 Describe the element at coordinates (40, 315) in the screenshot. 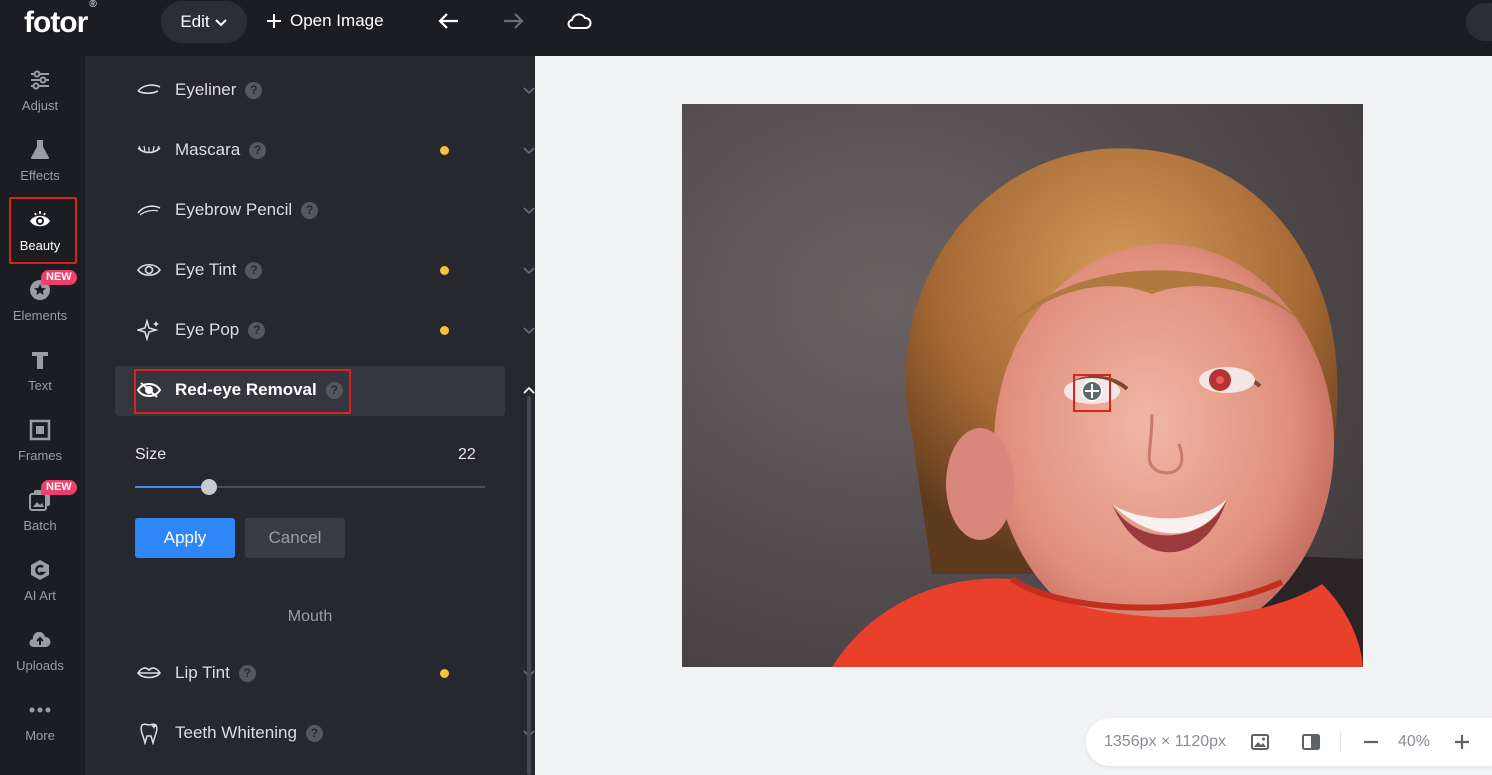

I see `rail-label: Elements` at that location.